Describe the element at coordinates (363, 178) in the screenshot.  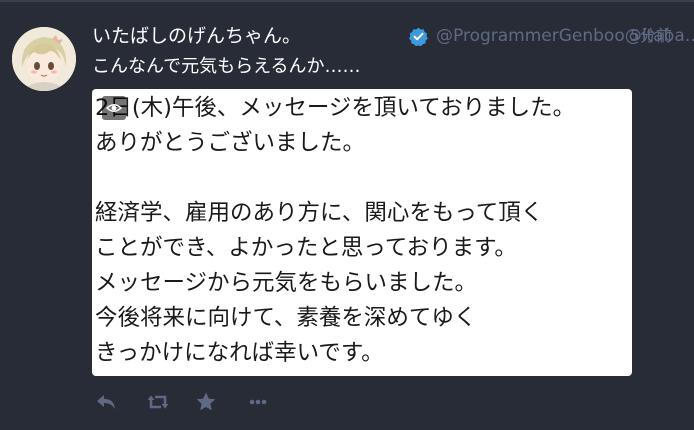
I see `media-text-line` at that location.